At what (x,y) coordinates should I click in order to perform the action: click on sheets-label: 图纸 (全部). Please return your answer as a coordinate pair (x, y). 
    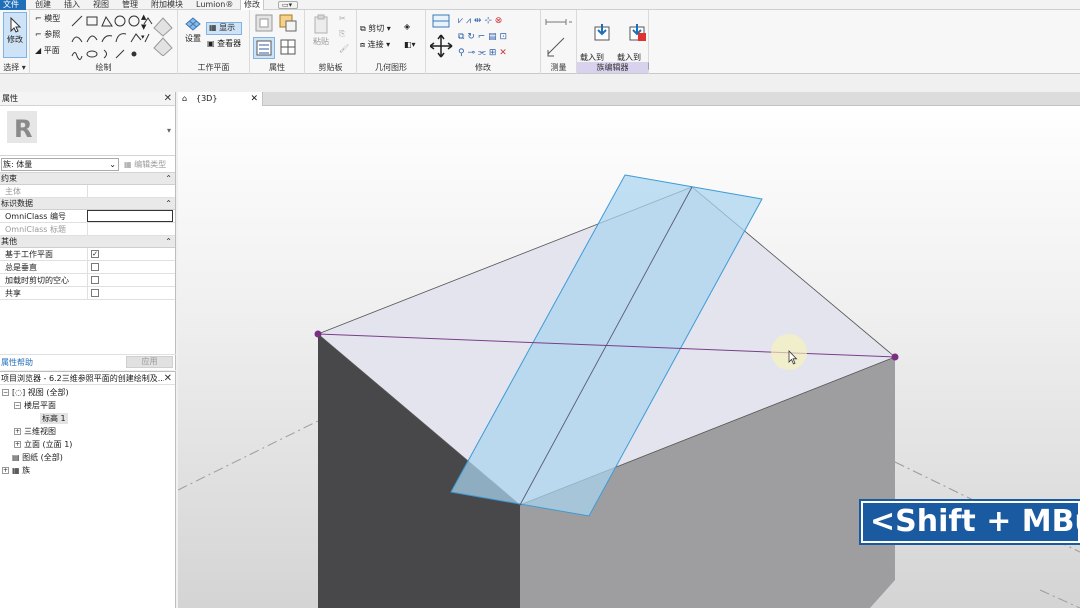
    Looking at the image, I should click on (42, 457).